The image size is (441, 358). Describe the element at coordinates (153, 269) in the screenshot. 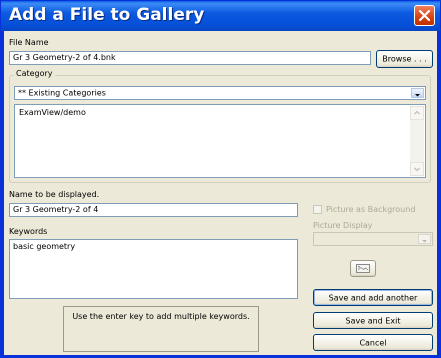

I see `keywords-textarea: basic geometry` at that location.